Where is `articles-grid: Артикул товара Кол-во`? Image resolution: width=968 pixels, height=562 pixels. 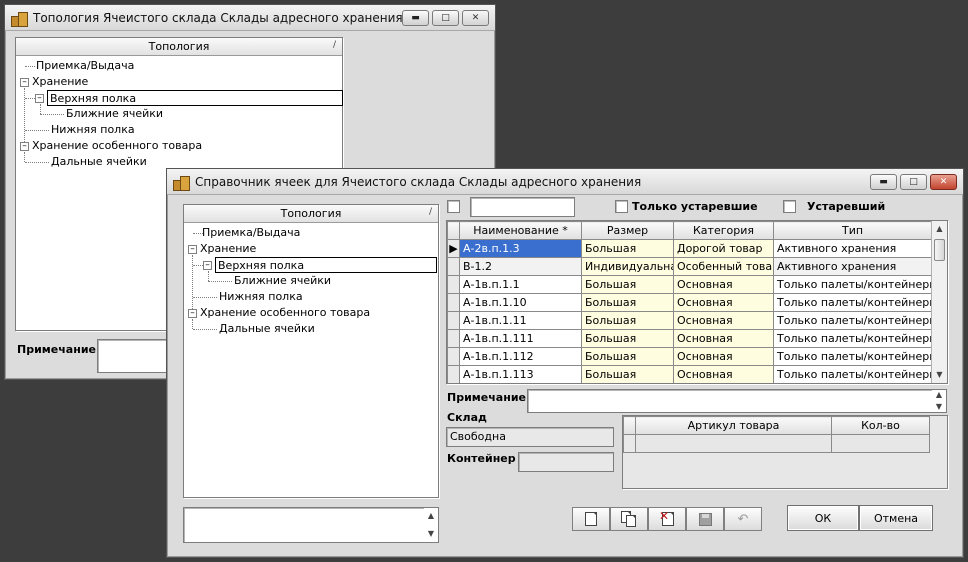
articles-grid: Артикул товара Кол-во is located at coordinates (785, 452).